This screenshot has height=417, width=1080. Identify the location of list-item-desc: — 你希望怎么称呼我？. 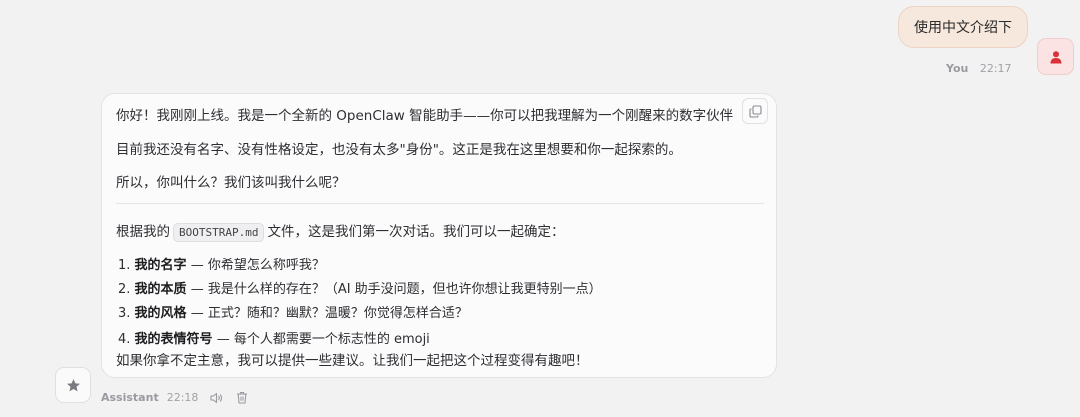
(255, 265).